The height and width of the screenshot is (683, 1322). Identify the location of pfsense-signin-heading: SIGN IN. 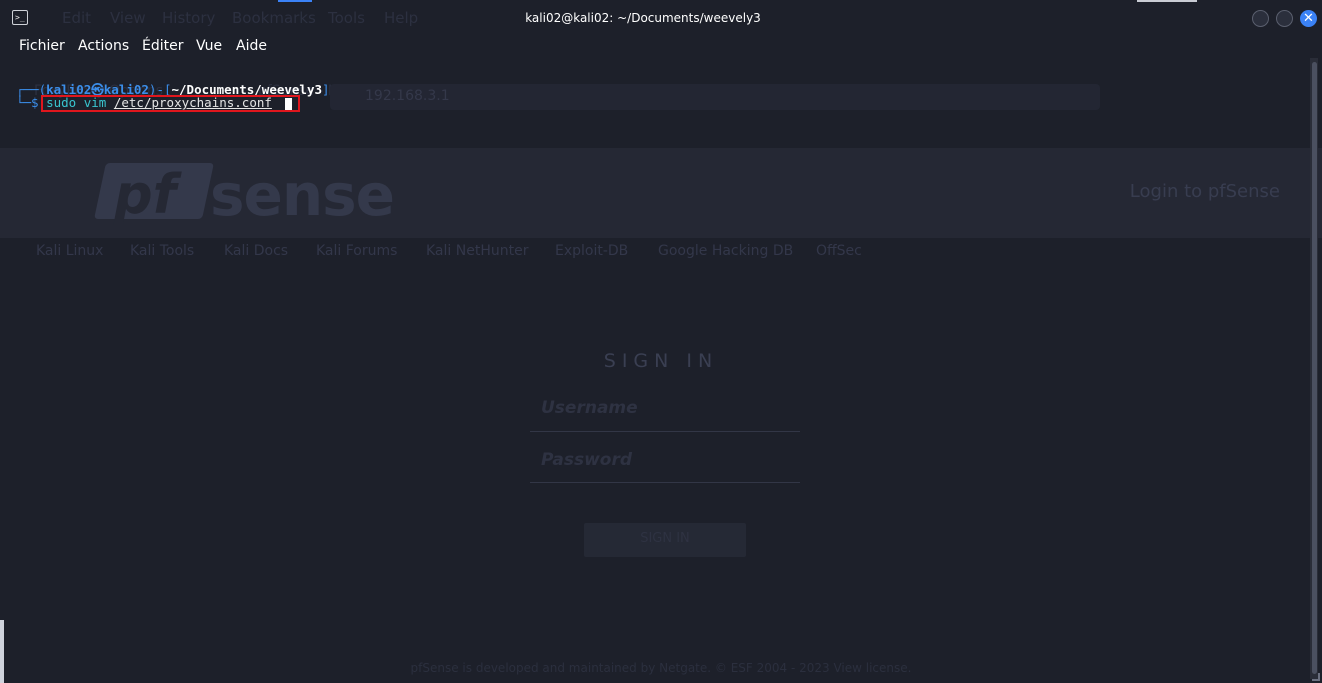
(661, 361).